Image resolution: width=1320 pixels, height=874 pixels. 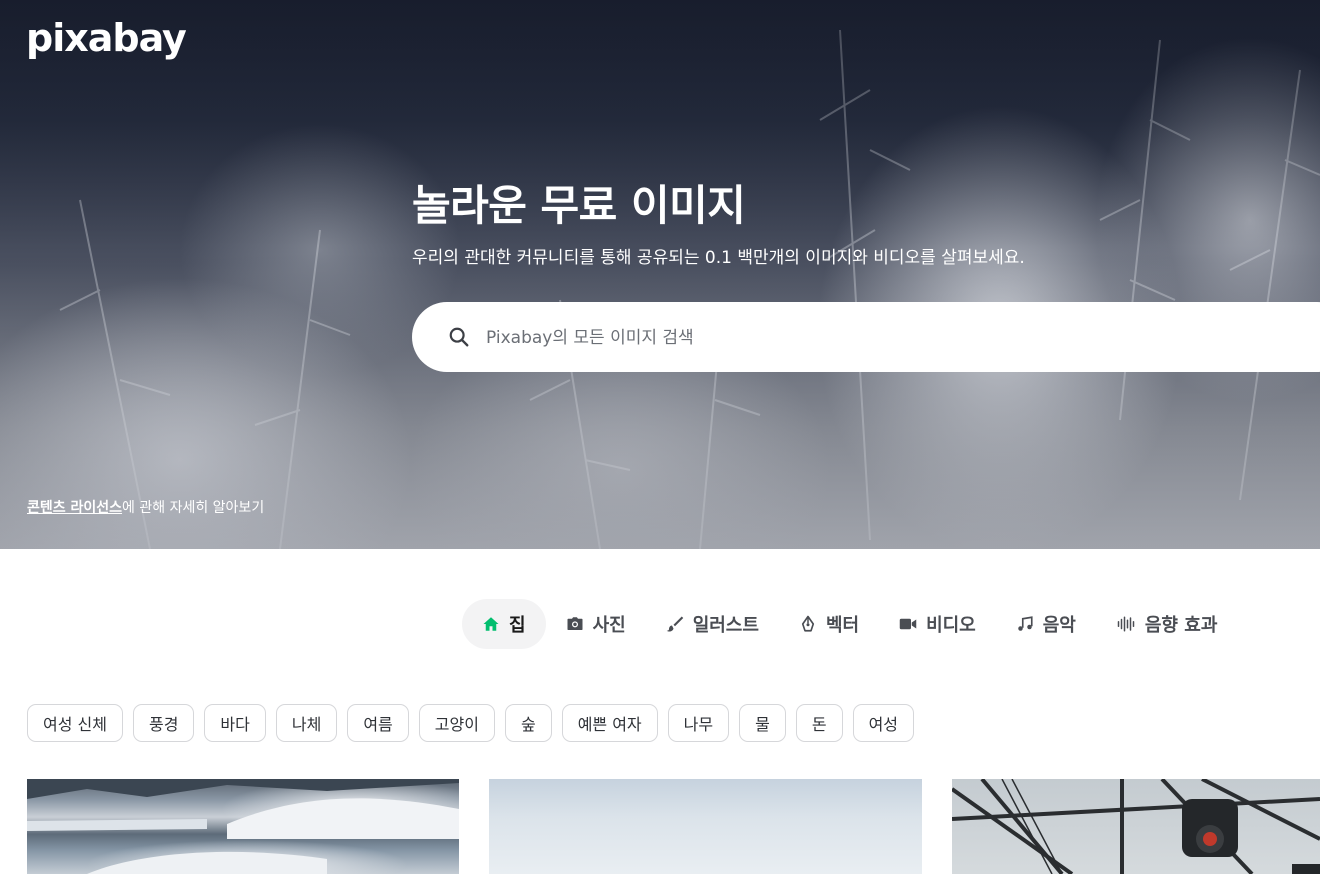 What do you see at coordinates (193, 508) in the screenshot?
I see `license-note-text: 에 관해 자세히 알아보기` at bounding box center [193, 508].